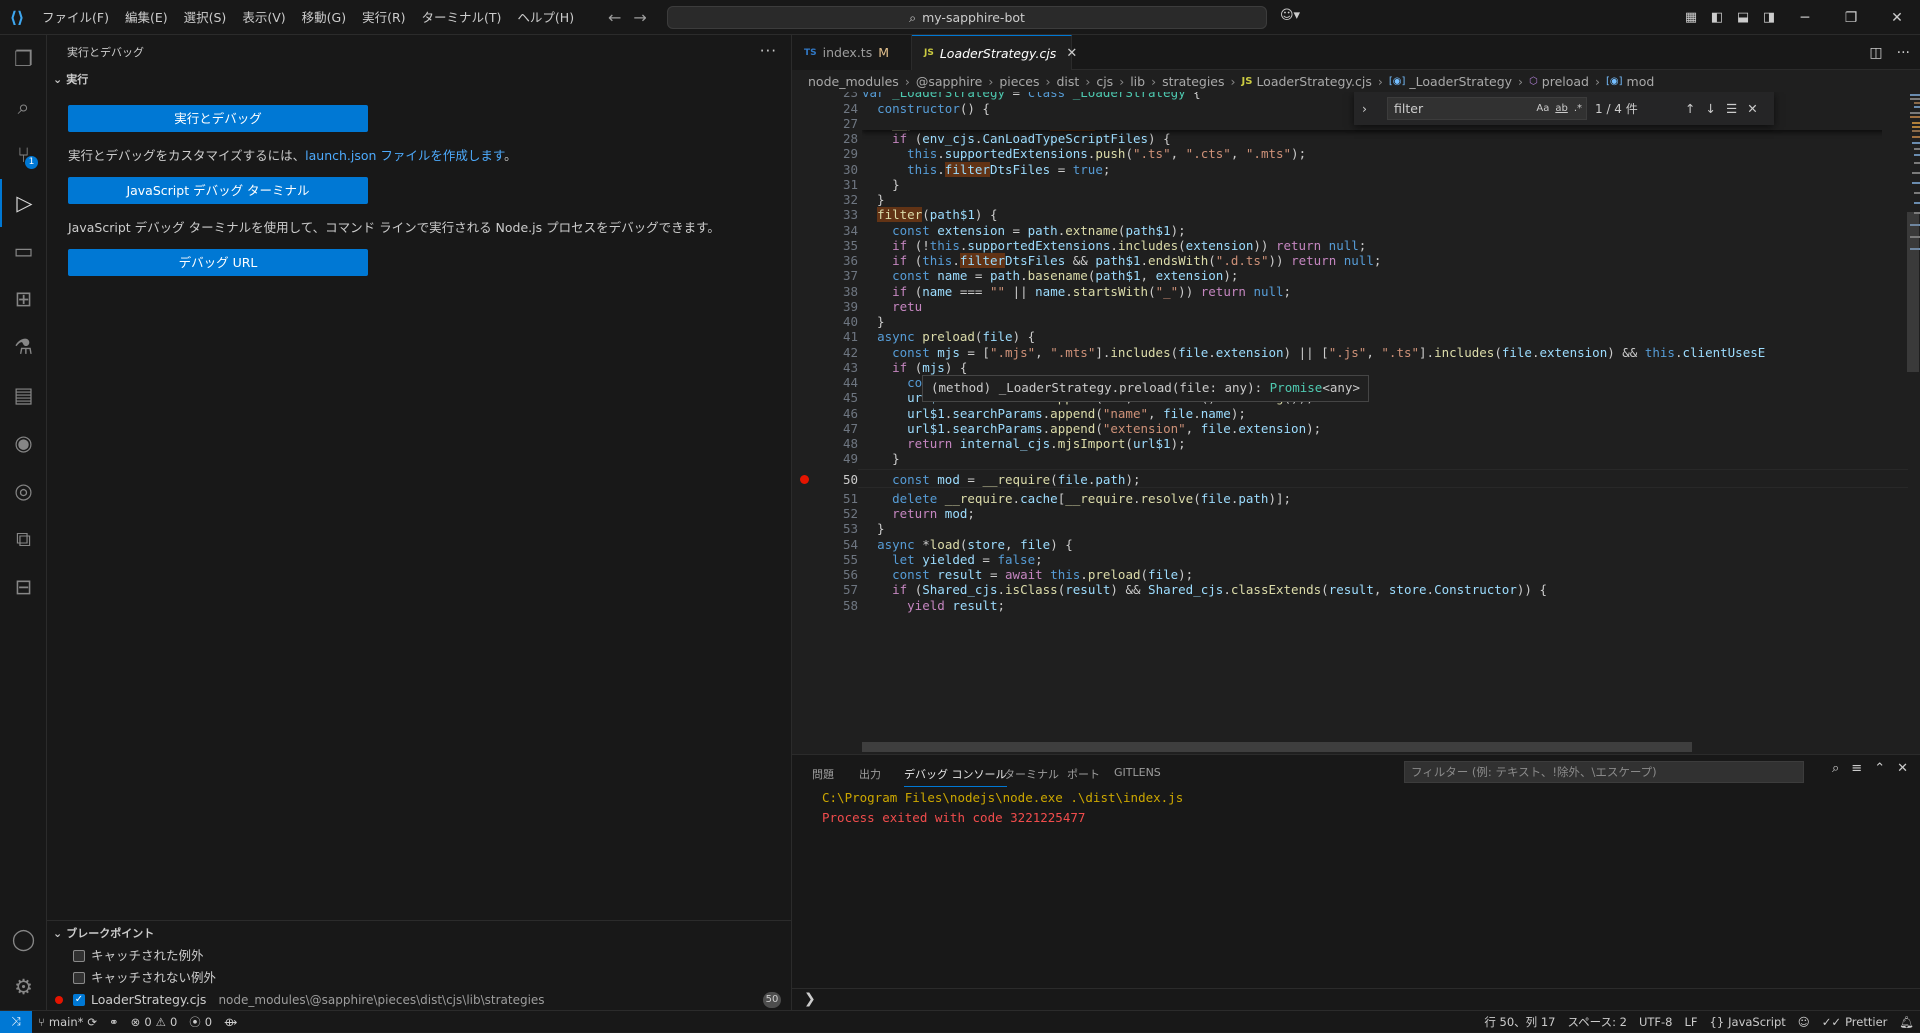 The image size is (1920, 1033). Describe the element at coordinates (1356, 999) in the screenshot. I see `debug-console-input: ❯` at that location.